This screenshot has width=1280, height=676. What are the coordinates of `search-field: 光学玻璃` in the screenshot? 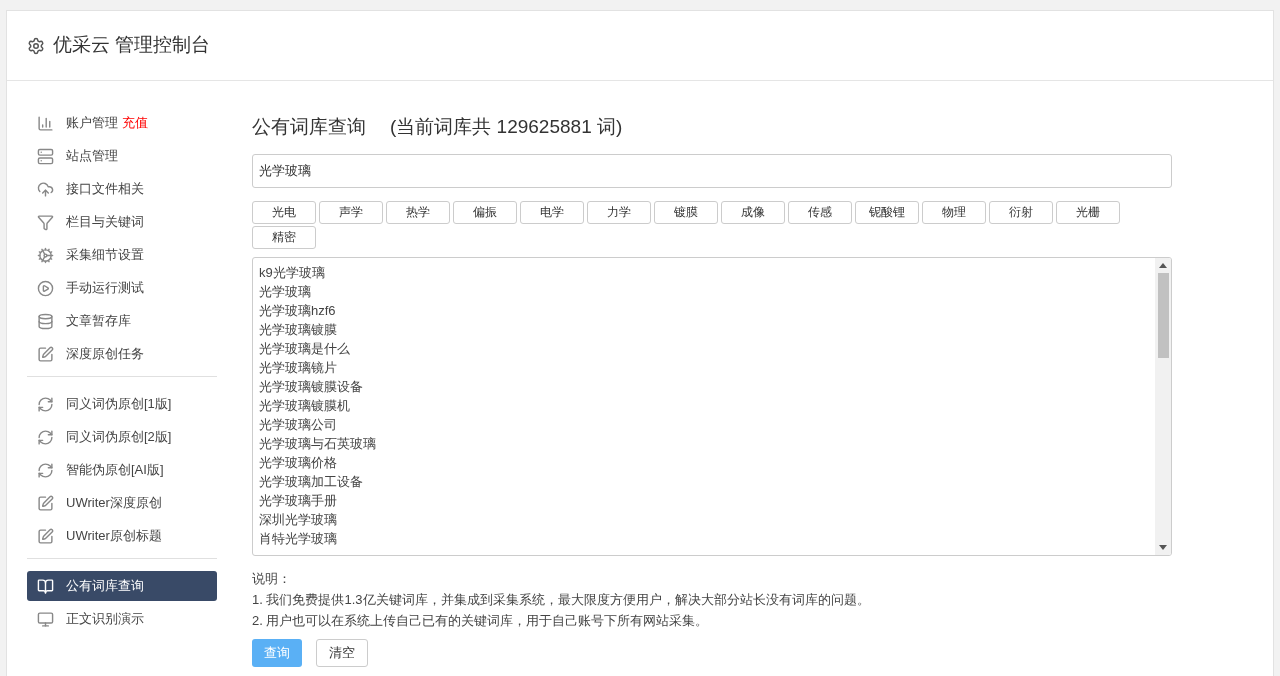 It's located at (712, 170).